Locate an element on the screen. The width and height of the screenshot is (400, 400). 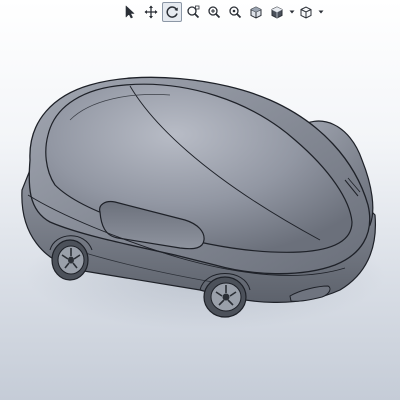
front-wheel is located at coordinates (225, 297).